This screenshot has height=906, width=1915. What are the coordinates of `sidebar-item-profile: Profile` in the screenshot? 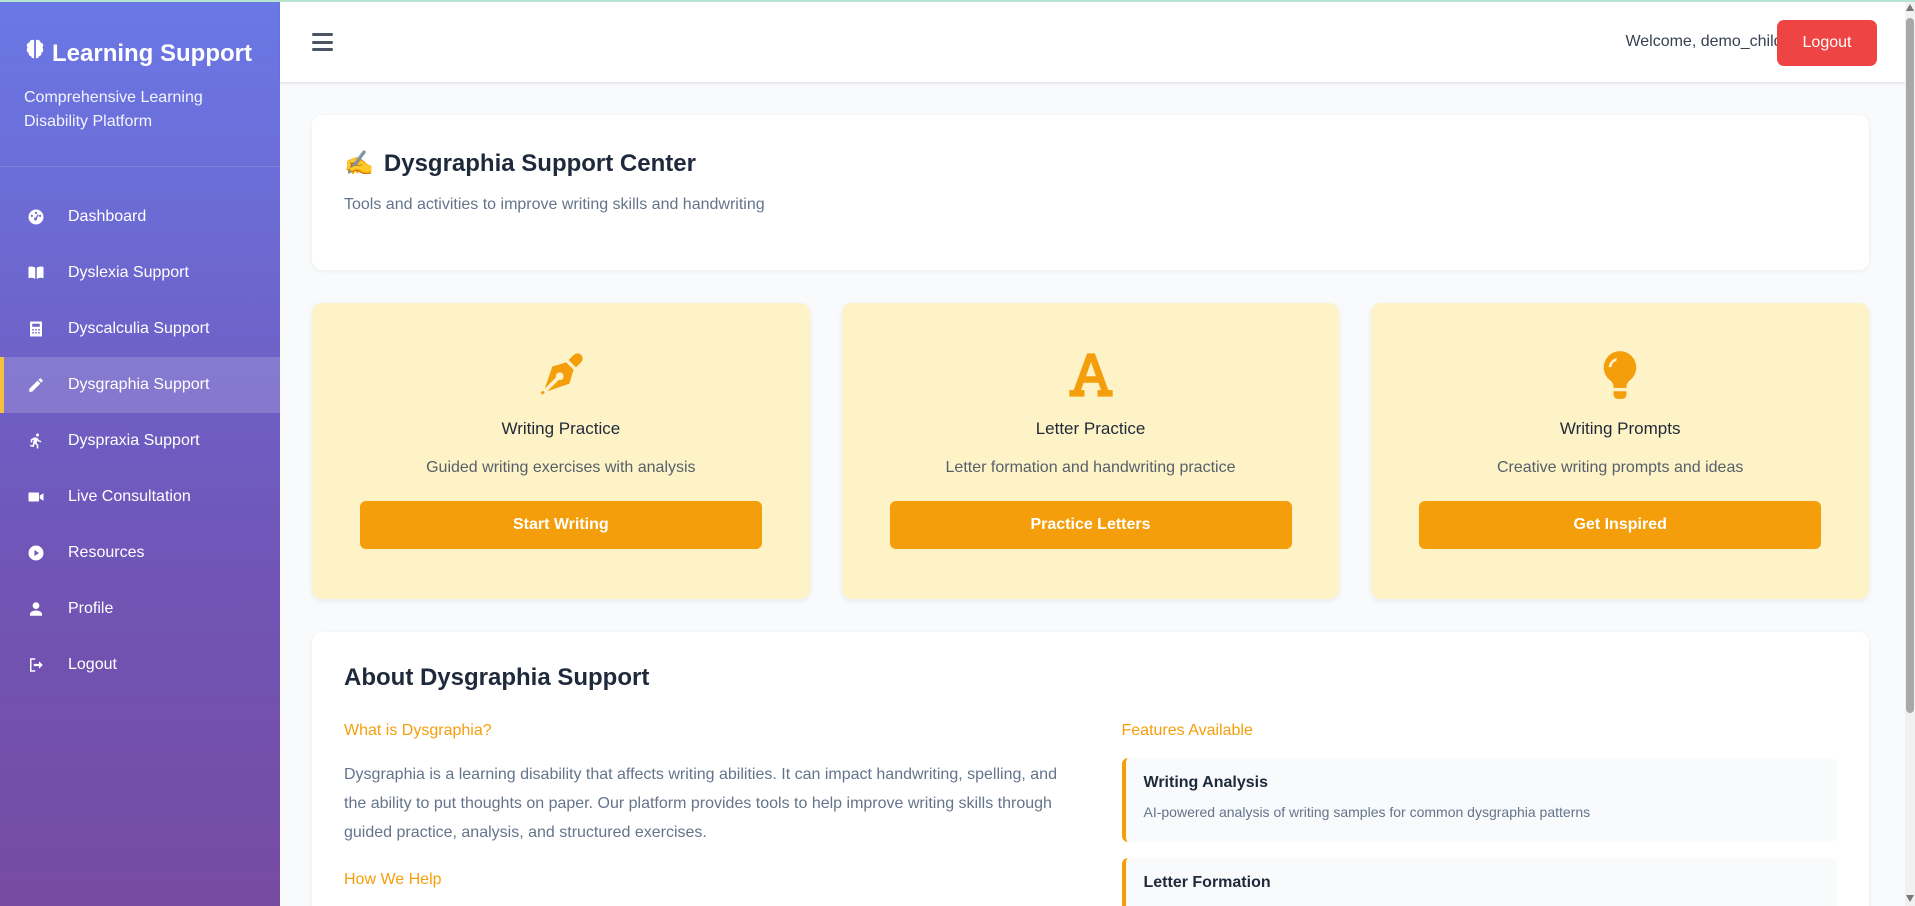 It's located at (140, 609).